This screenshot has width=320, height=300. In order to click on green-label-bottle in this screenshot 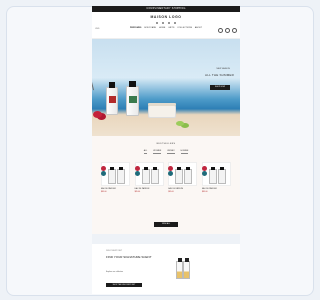, I will do `click(132, 98)`.